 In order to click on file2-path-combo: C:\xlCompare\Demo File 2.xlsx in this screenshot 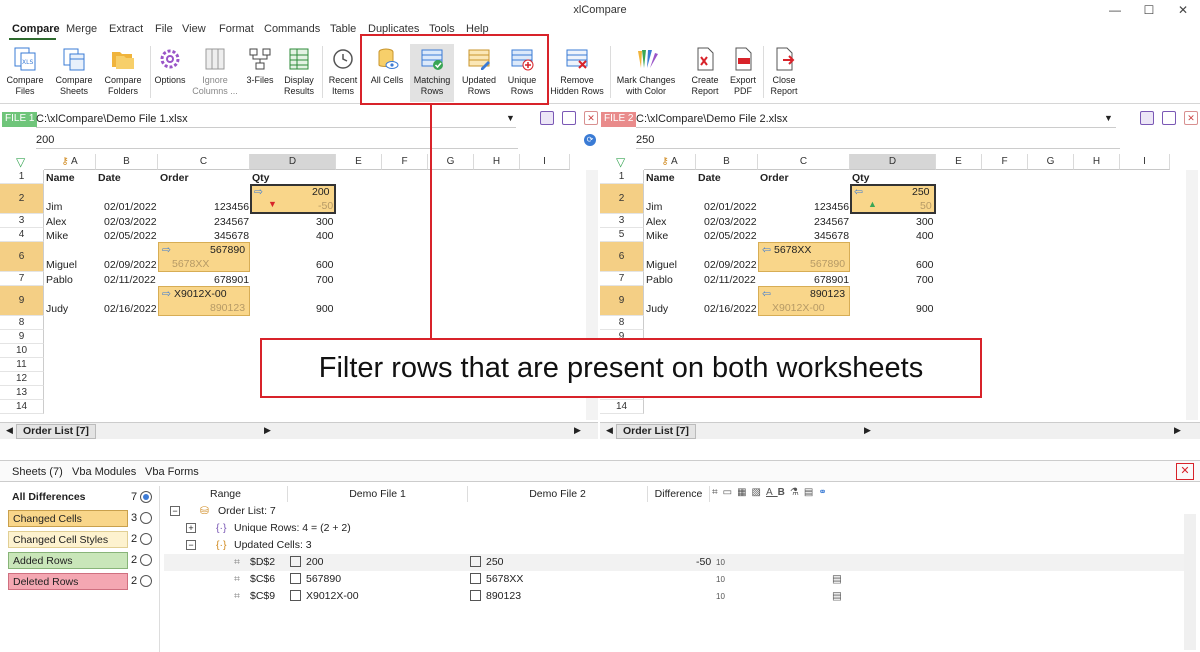, I will do `click(876, 119)`.